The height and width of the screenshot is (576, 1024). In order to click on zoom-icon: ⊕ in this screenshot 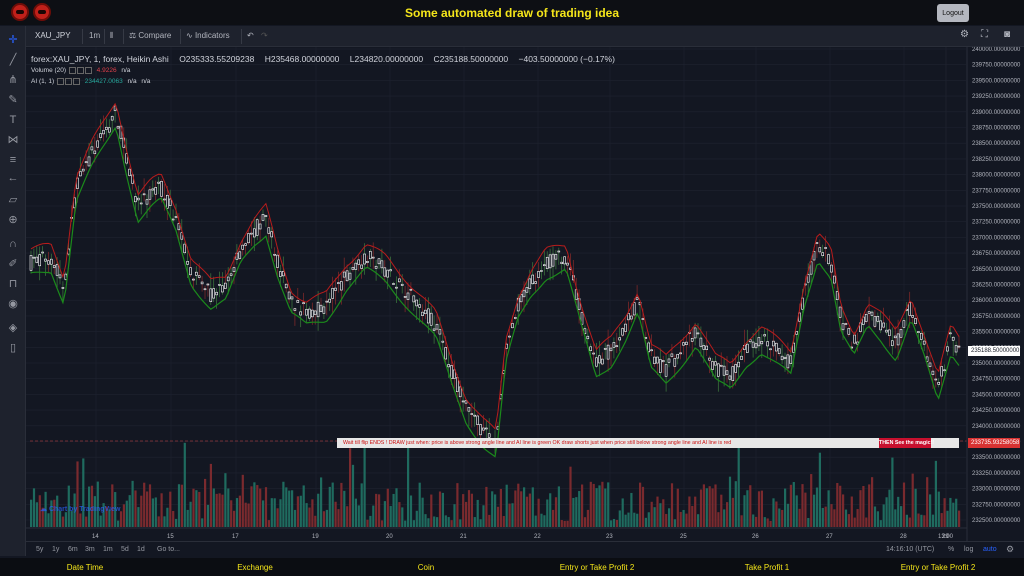, I will do `click(13, 220)`.